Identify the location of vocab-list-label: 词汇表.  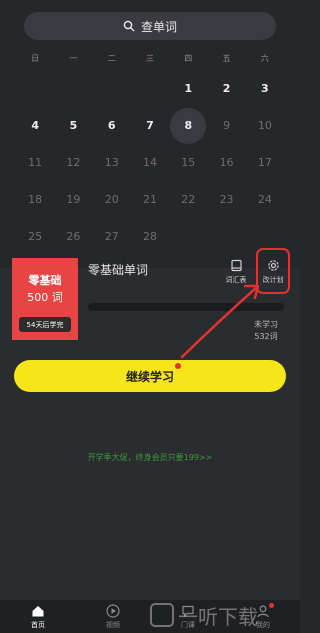
(236, 280).